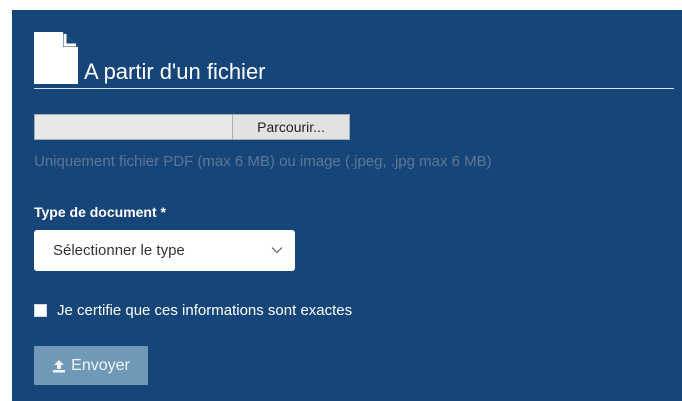 This screenshot has width=682, height=401. Describe the element at coordinates (119, 250) in the screenshot. I see `document-type-placeholder: Sélectionner le type` at that location.